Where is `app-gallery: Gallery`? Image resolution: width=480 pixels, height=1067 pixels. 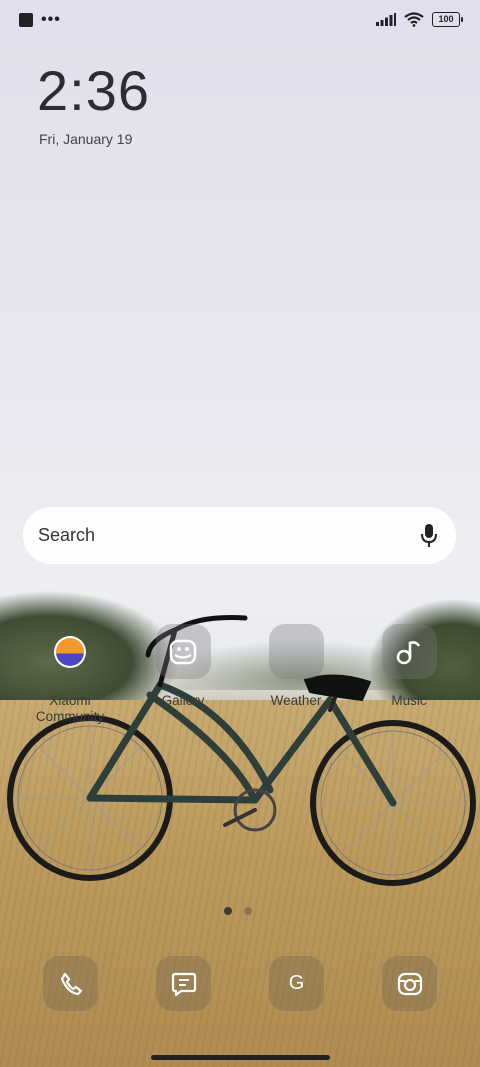 app-gallery: Gallery is located at coordinates (183, 666).